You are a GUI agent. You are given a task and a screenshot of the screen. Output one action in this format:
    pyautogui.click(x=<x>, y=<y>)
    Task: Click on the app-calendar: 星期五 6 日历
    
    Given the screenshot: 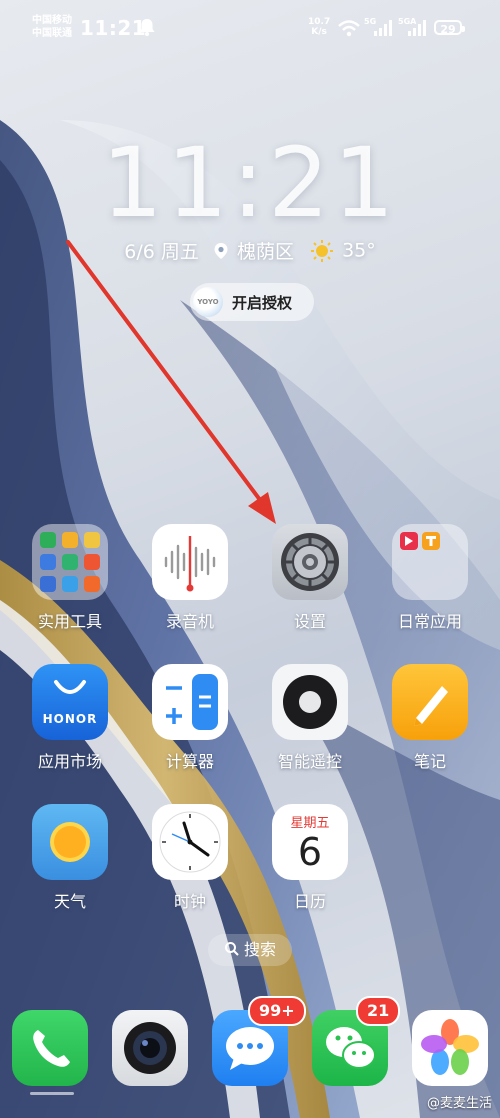 What is the action you would take?
    pyautogui.click(x=310, y=859)
    